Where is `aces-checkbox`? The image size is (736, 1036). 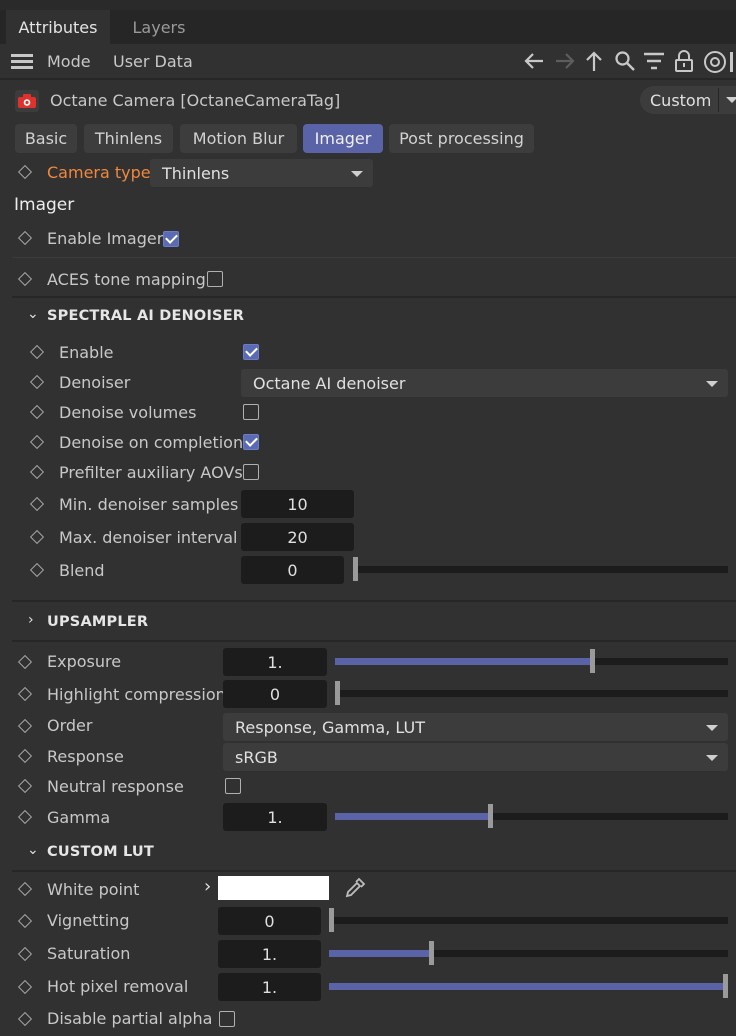 aces-checkbox is located at coordinates (215, 279).